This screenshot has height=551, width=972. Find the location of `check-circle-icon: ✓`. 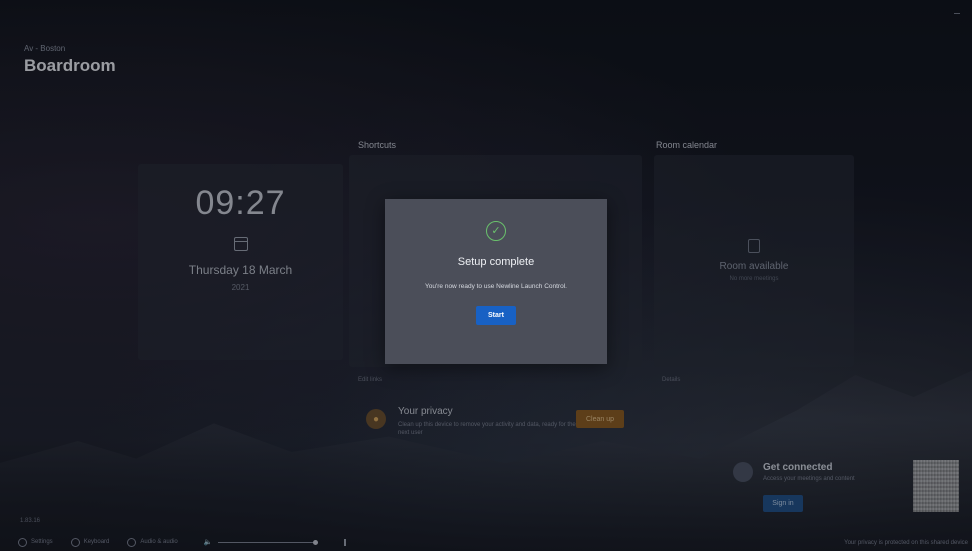

check-circle-icon: ✓ is located at coordinates (496, 231).